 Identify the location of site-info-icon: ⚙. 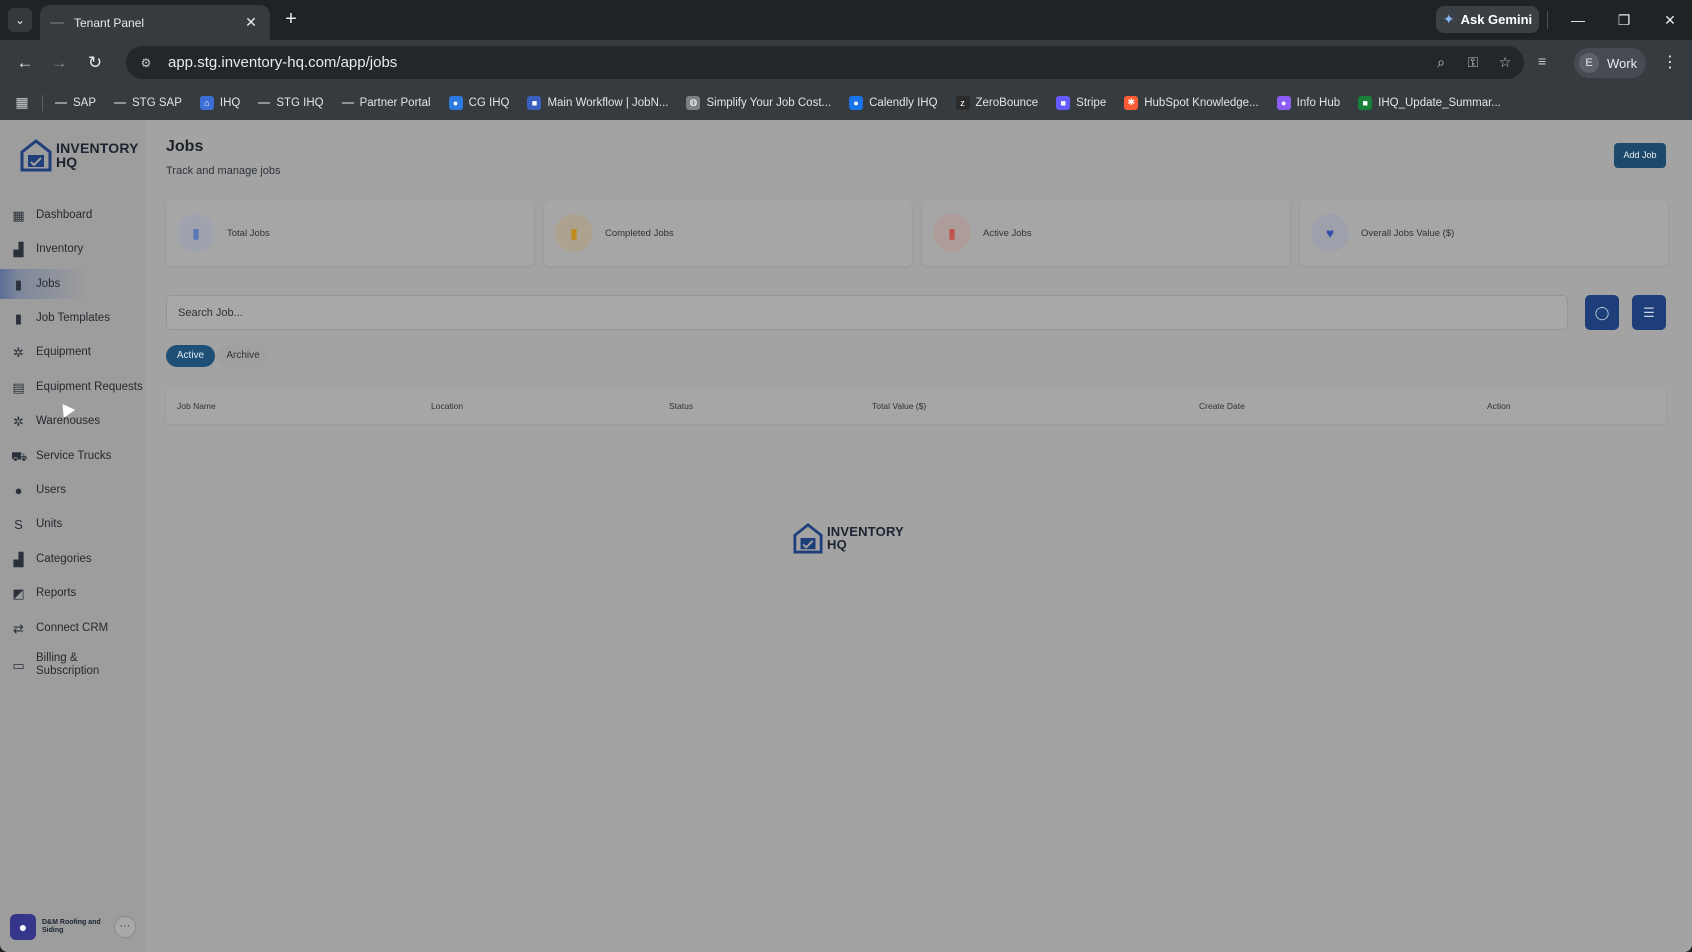
(146, 63).